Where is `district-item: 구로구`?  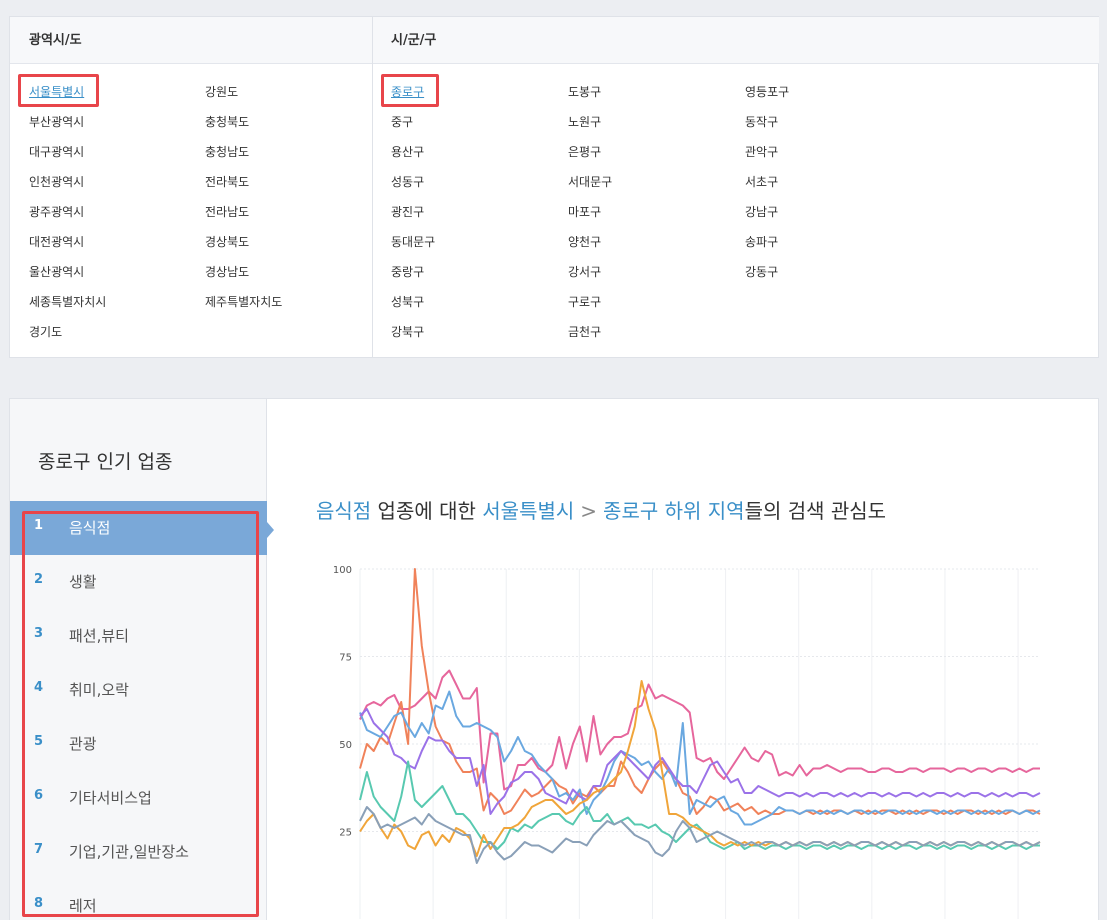 district-item: 구로구 is located at coordinates (584, 301).